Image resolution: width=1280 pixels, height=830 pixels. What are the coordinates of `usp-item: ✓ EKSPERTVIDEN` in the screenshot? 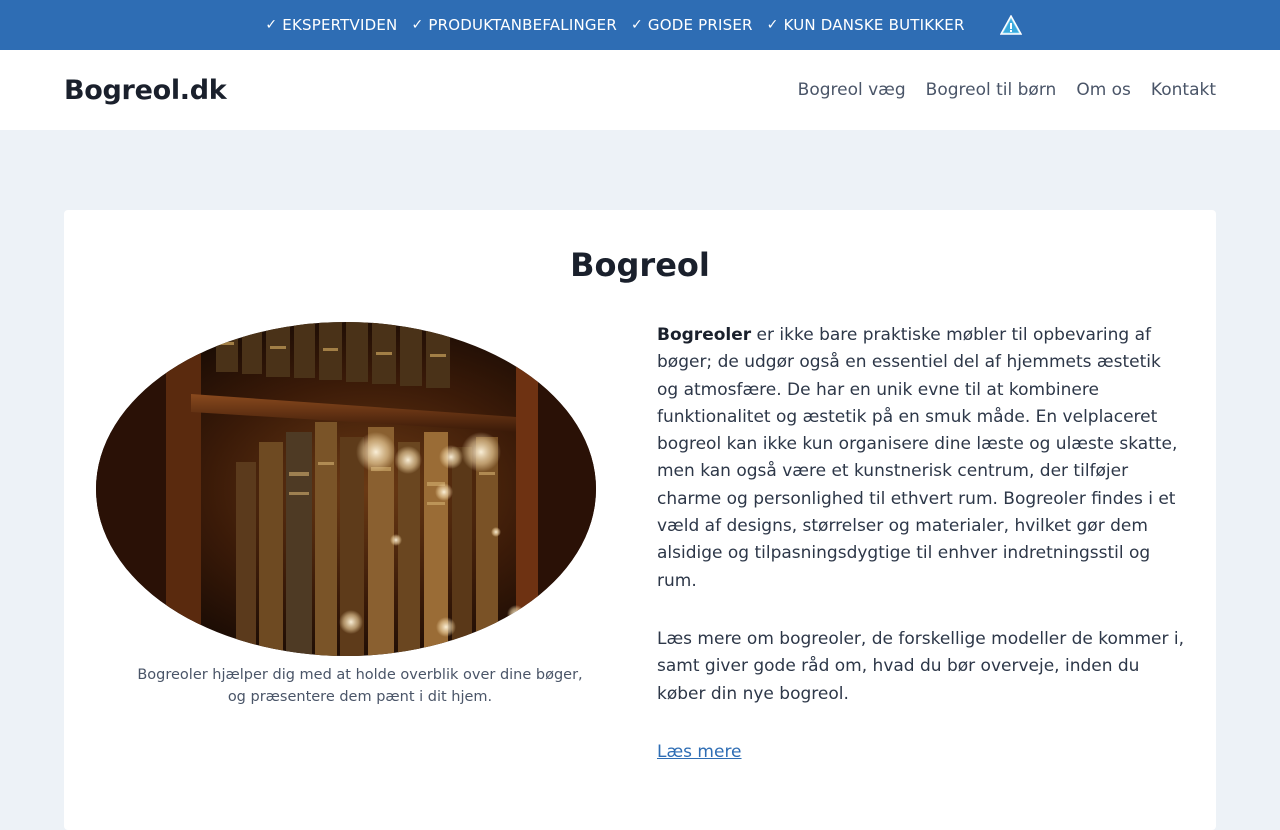 It's located at (331, 25).